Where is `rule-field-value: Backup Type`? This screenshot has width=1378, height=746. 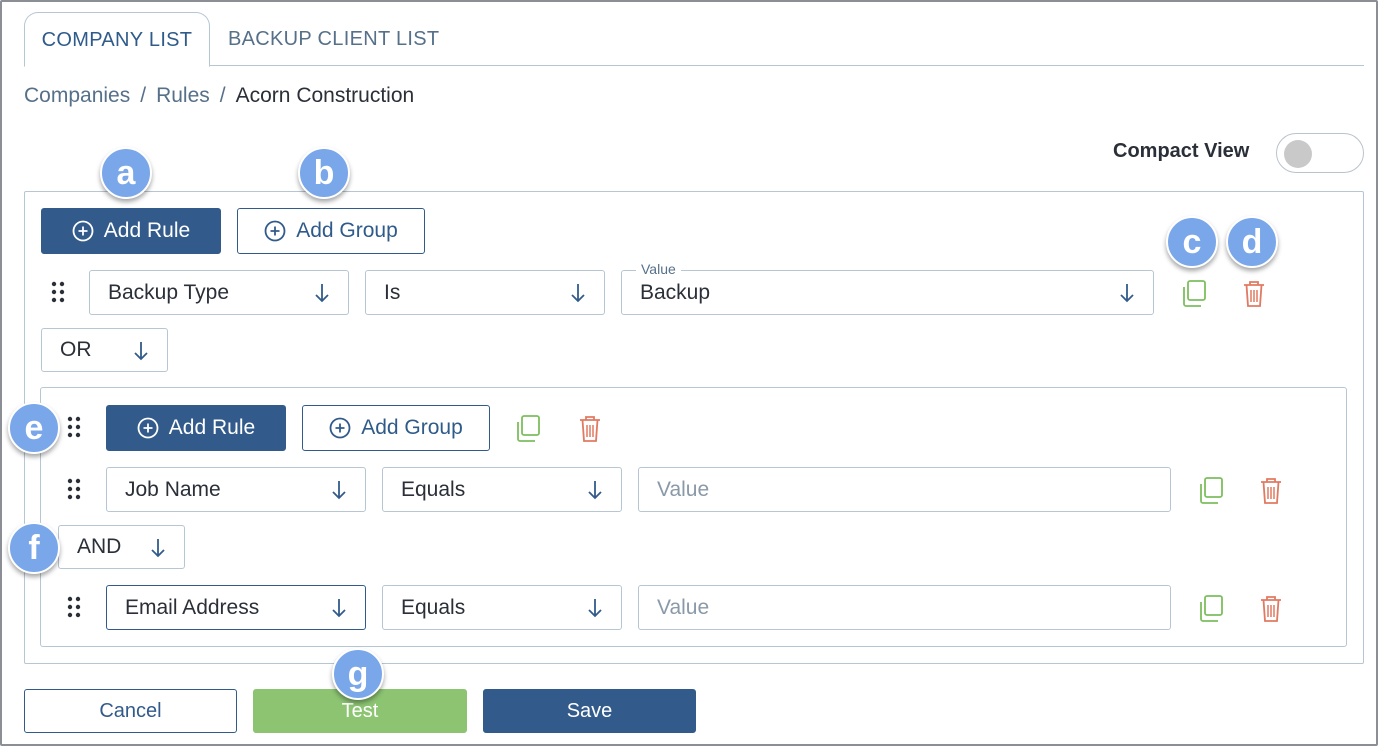
rule-field-value: Backup Type is located at coordinates (169, 292).